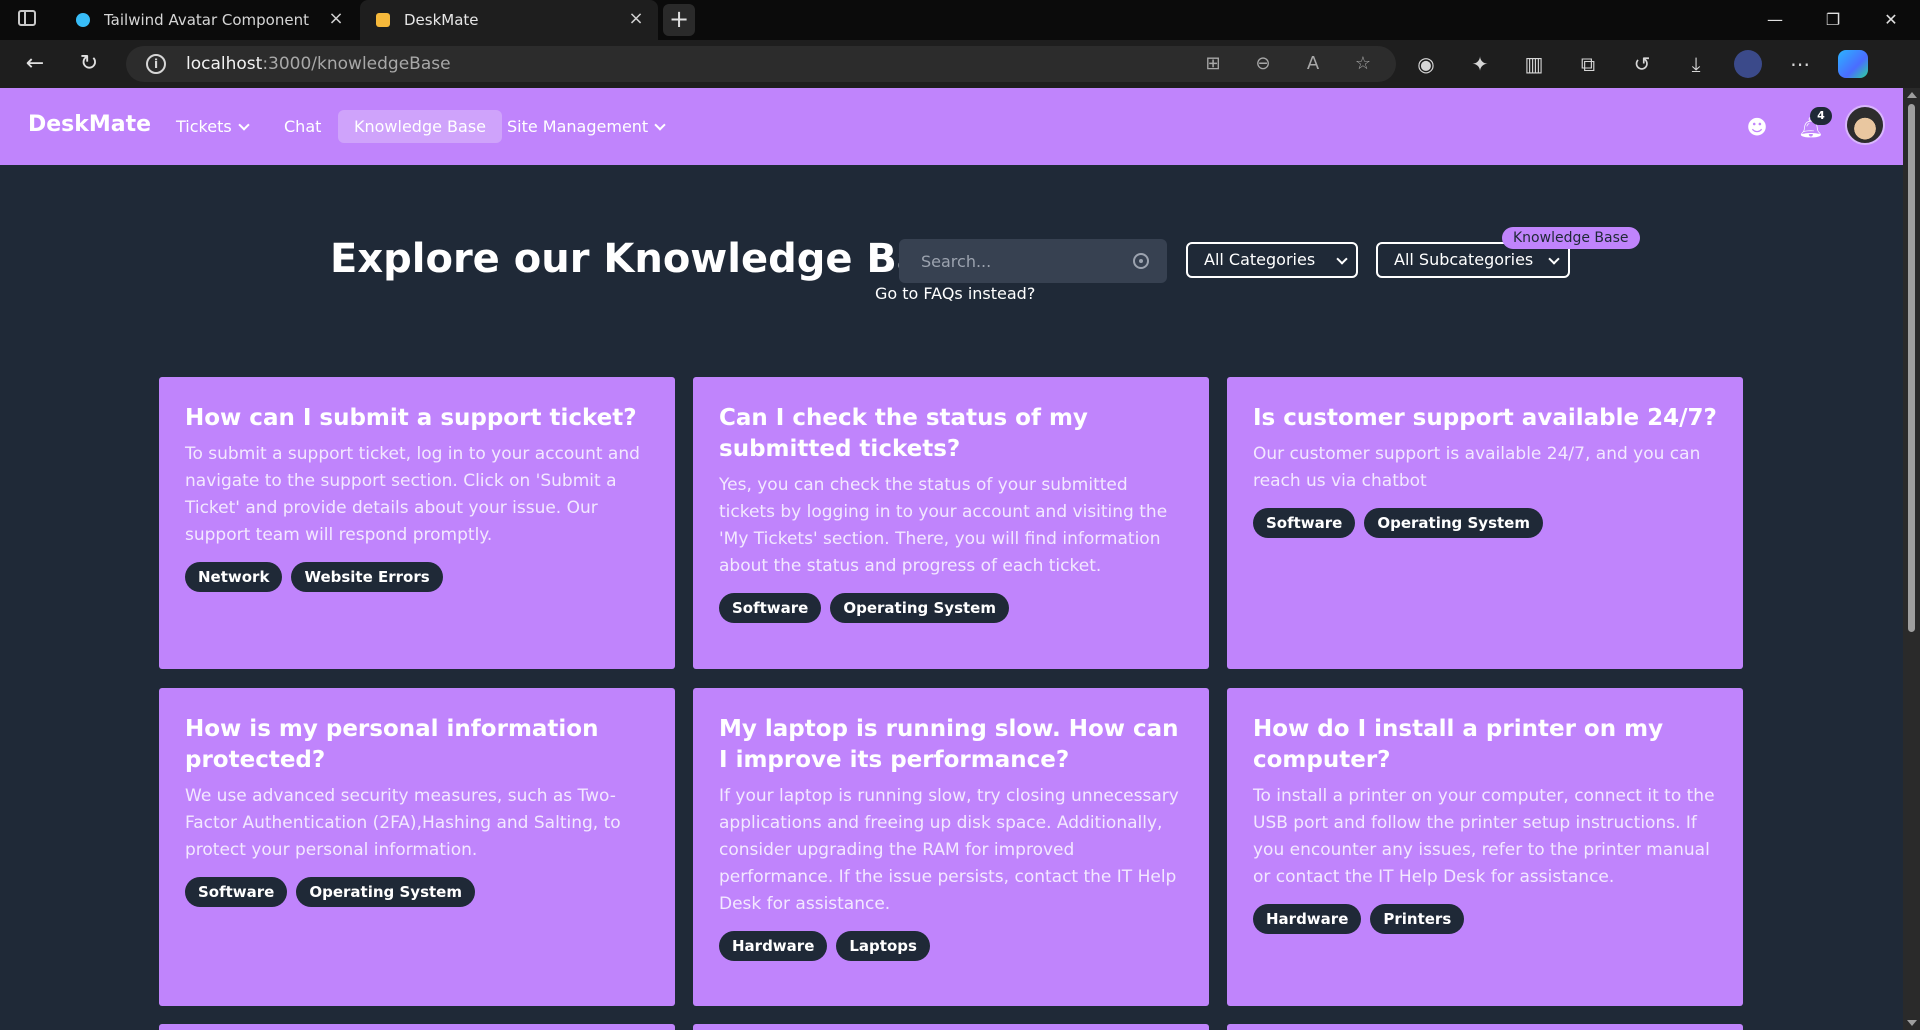 The height and width of the screenshot is (1030, 1920). What do you see at coordinates (1853, 64) in the screenshot?
I see `copilot-icon` at bounding box center [1853, 64].